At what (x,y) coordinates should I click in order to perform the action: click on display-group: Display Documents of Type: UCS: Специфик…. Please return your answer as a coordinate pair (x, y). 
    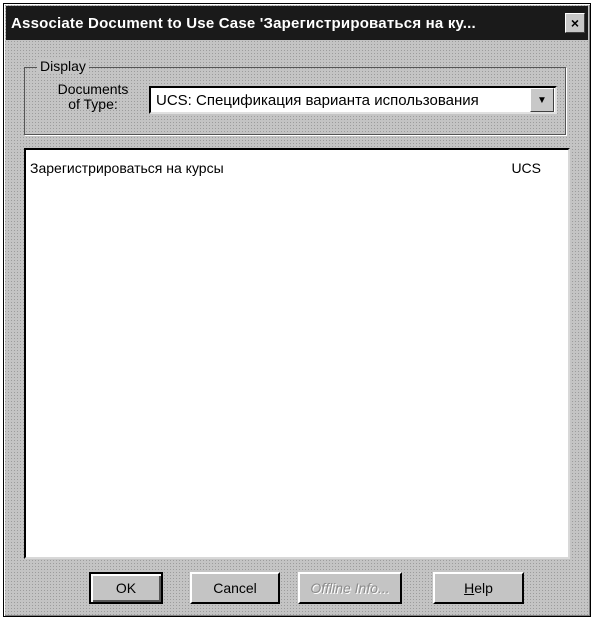
    Looking at the image, I should click on (295, 96).